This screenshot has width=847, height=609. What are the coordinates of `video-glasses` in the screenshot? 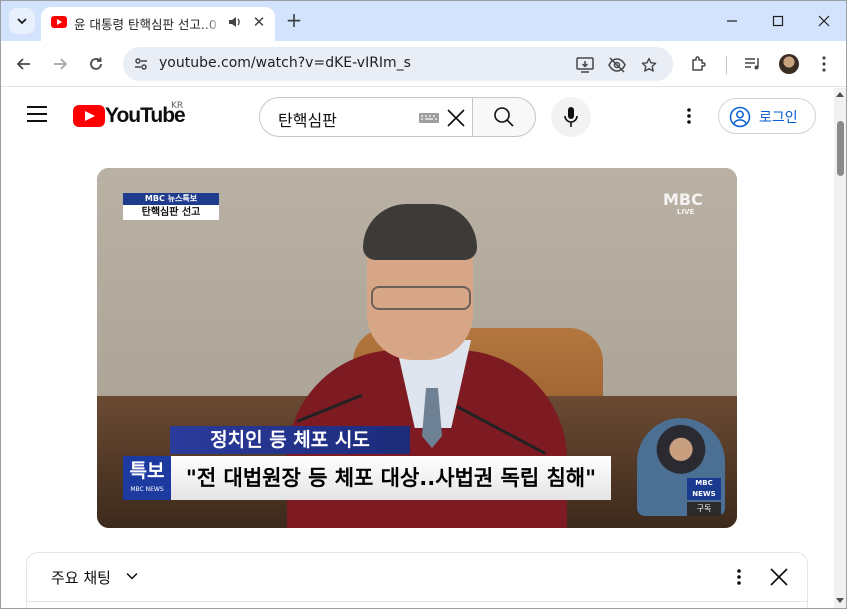 It's located at (421, 298).